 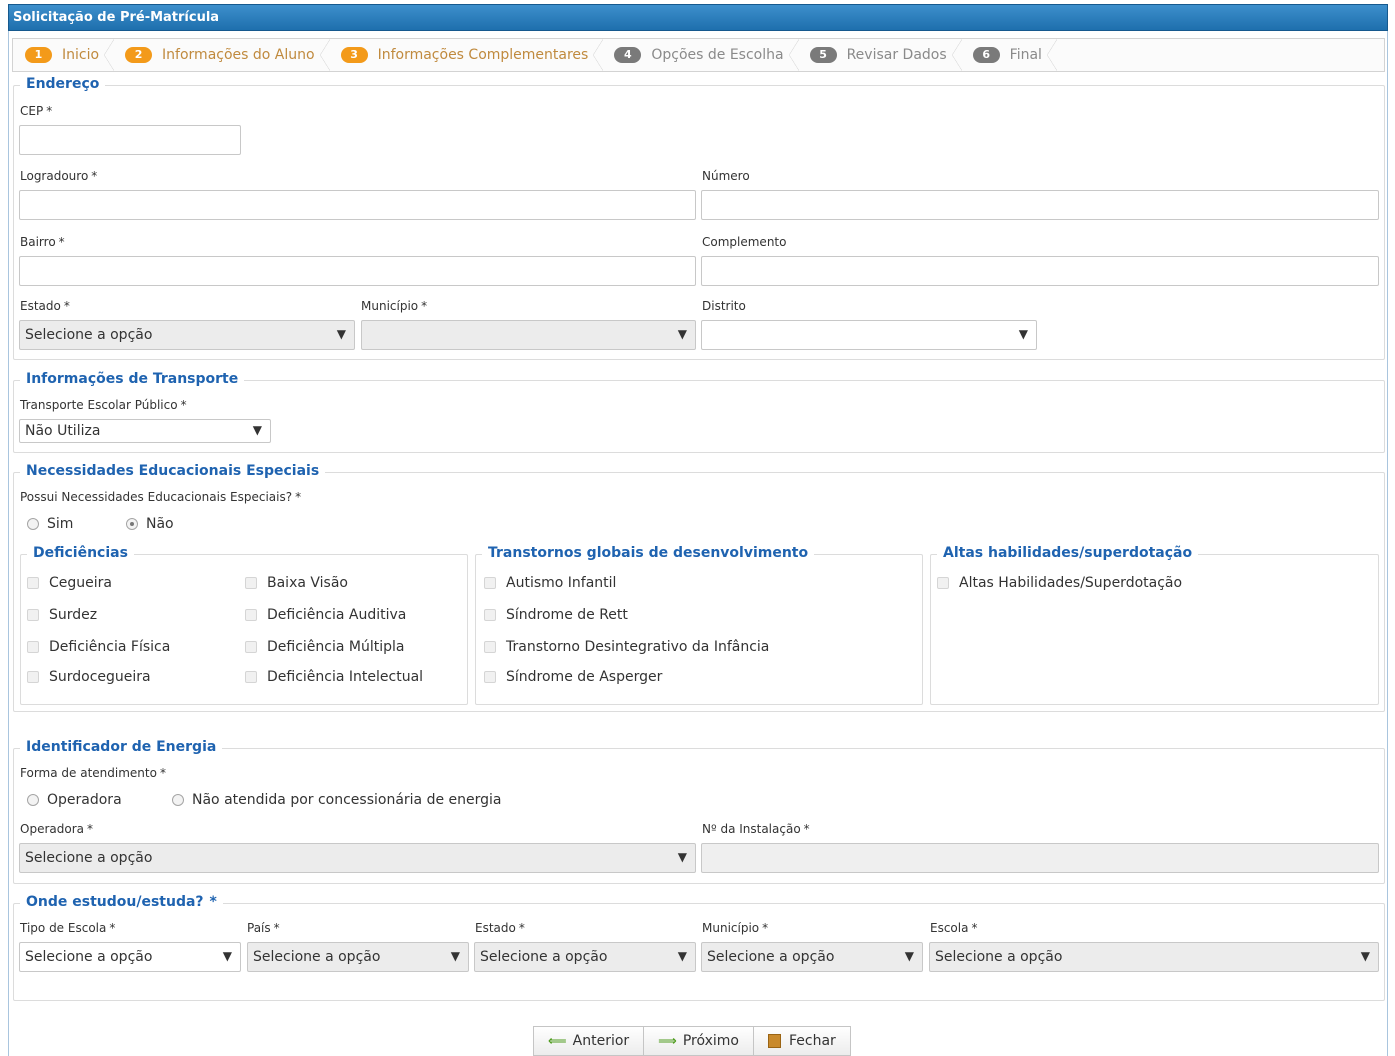 I want to click on estudo-estado-select: Selecione a opção ▼, so click(x=585, y=957).